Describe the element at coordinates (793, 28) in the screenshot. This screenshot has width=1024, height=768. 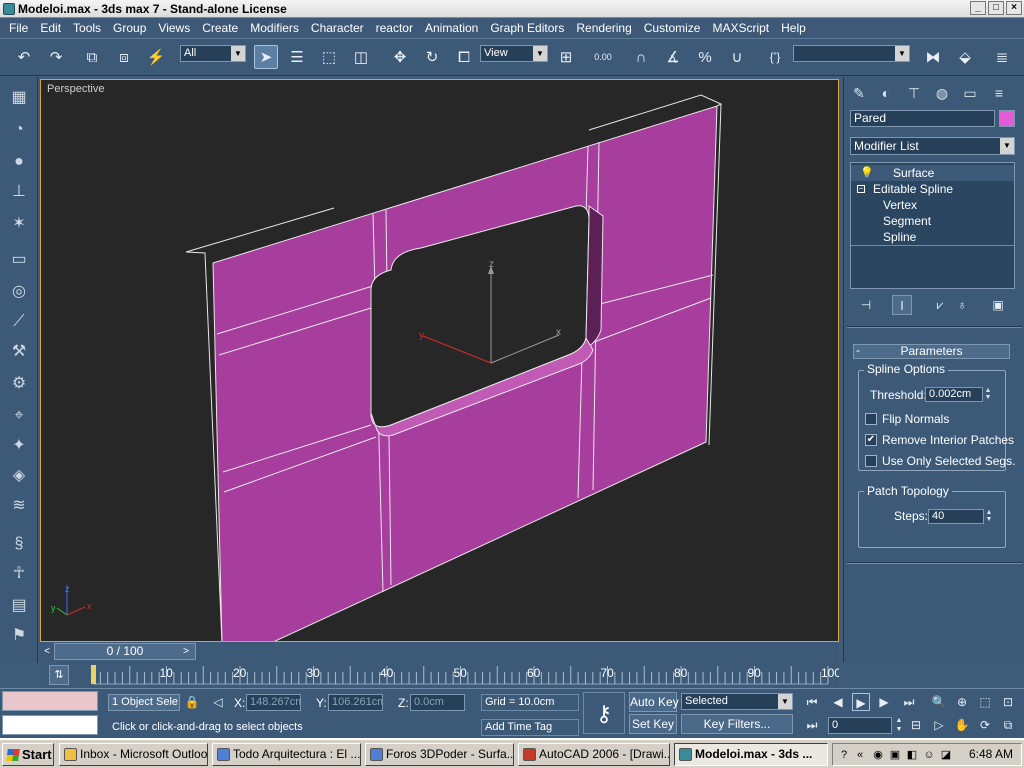
I see `menu-help: Help` at that location.